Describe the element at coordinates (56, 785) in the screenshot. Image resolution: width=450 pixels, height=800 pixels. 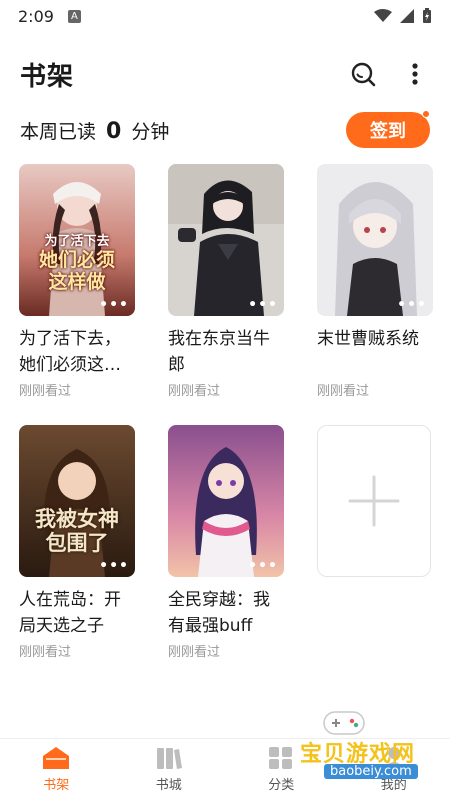
I see `tab-label: 书架` at that location.